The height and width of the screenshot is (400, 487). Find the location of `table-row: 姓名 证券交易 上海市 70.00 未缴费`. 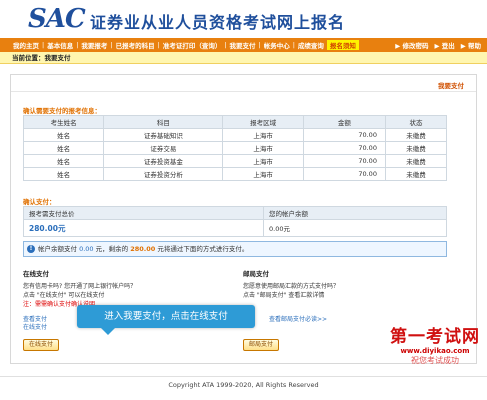

table-row: 姓名 证券交易 上海市 70.00 未缴费 is located at coordinates (235, 148).